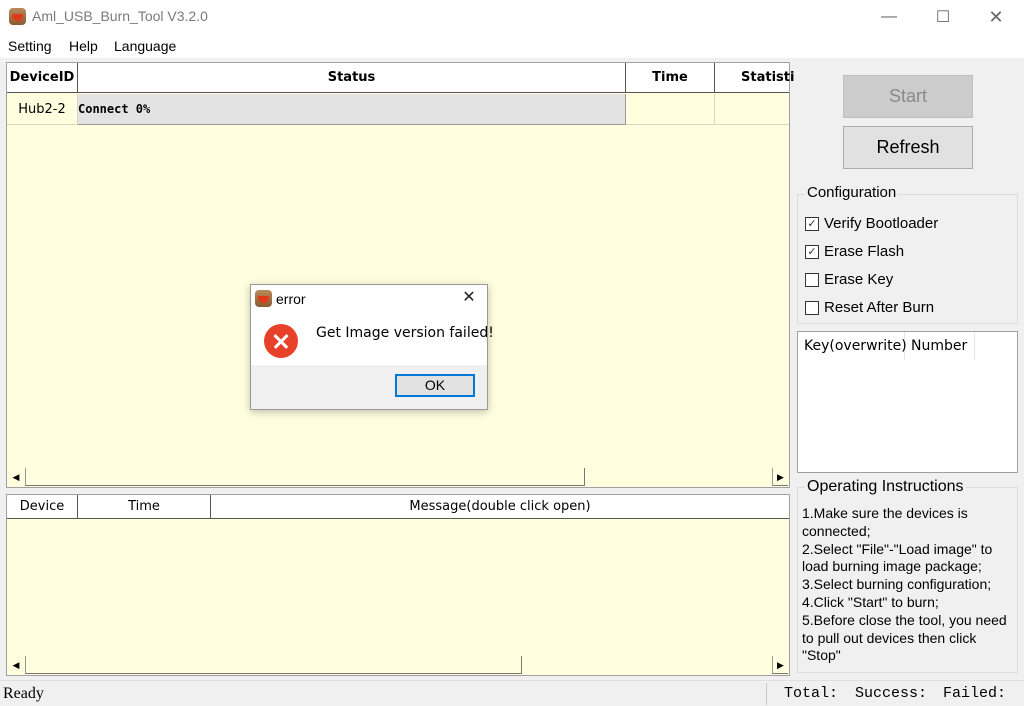 This screenshot has height=706, width=1024. Describe the element at coordinates (352, 109) in the screenshot. I see `status-progress-cell: Connect 0%` at that location.